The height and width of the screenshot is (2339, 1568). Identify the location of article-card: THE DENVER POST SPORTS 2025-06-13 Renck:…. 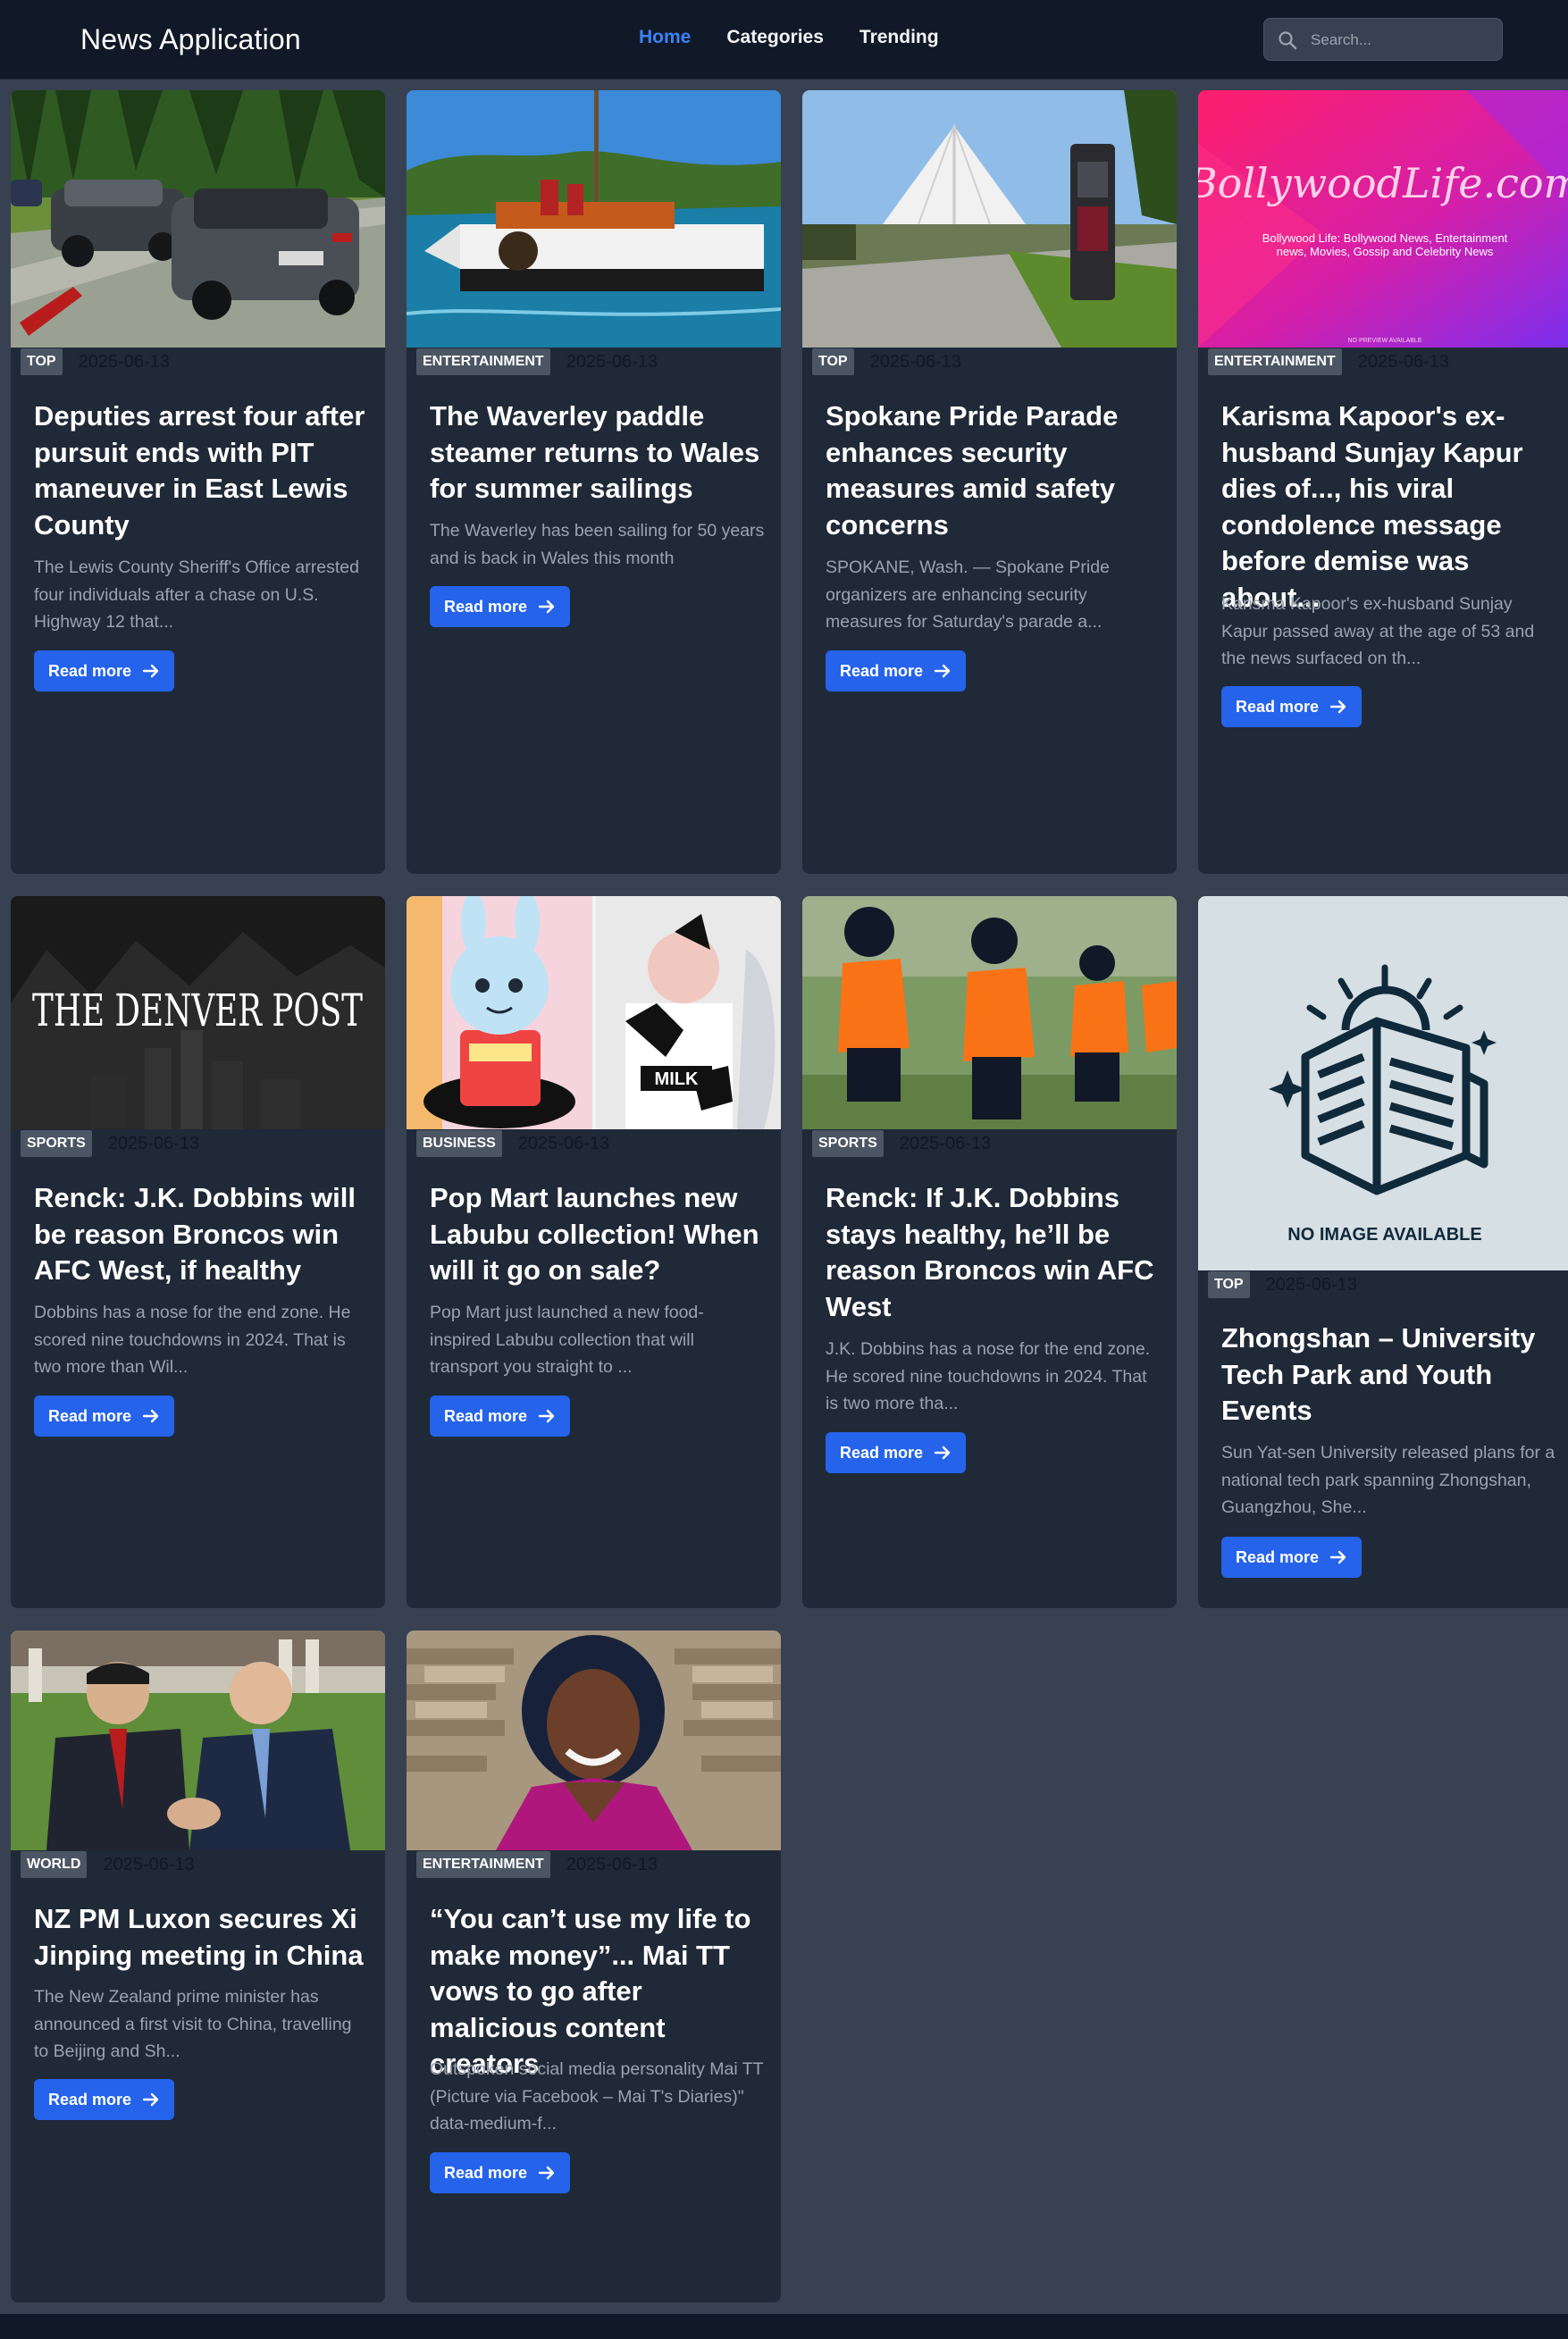
(198, 1252).